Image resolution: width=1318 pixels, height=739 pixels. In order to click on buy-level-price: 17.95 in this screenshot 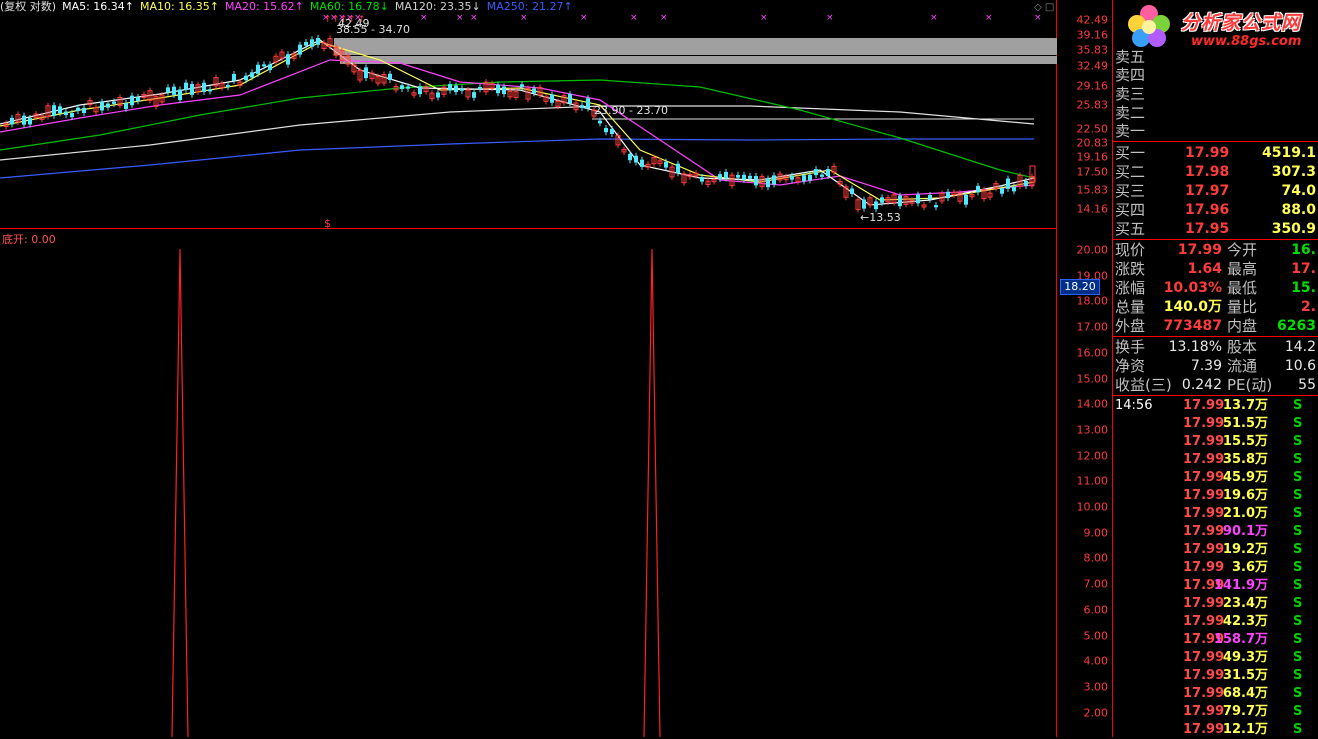, I will do `click(1207, 229)`.